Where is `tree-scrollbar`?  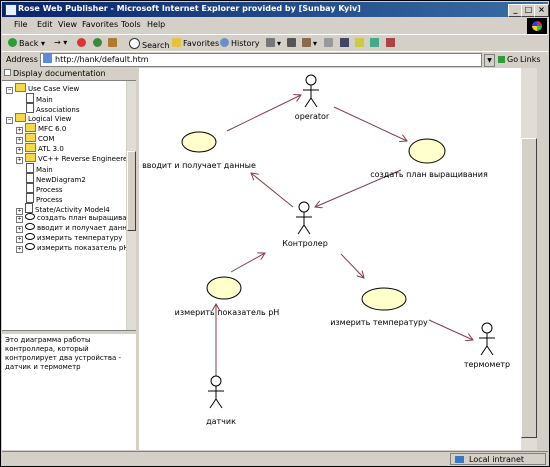
tree-scrollbar is located at coordinates (131, 205).